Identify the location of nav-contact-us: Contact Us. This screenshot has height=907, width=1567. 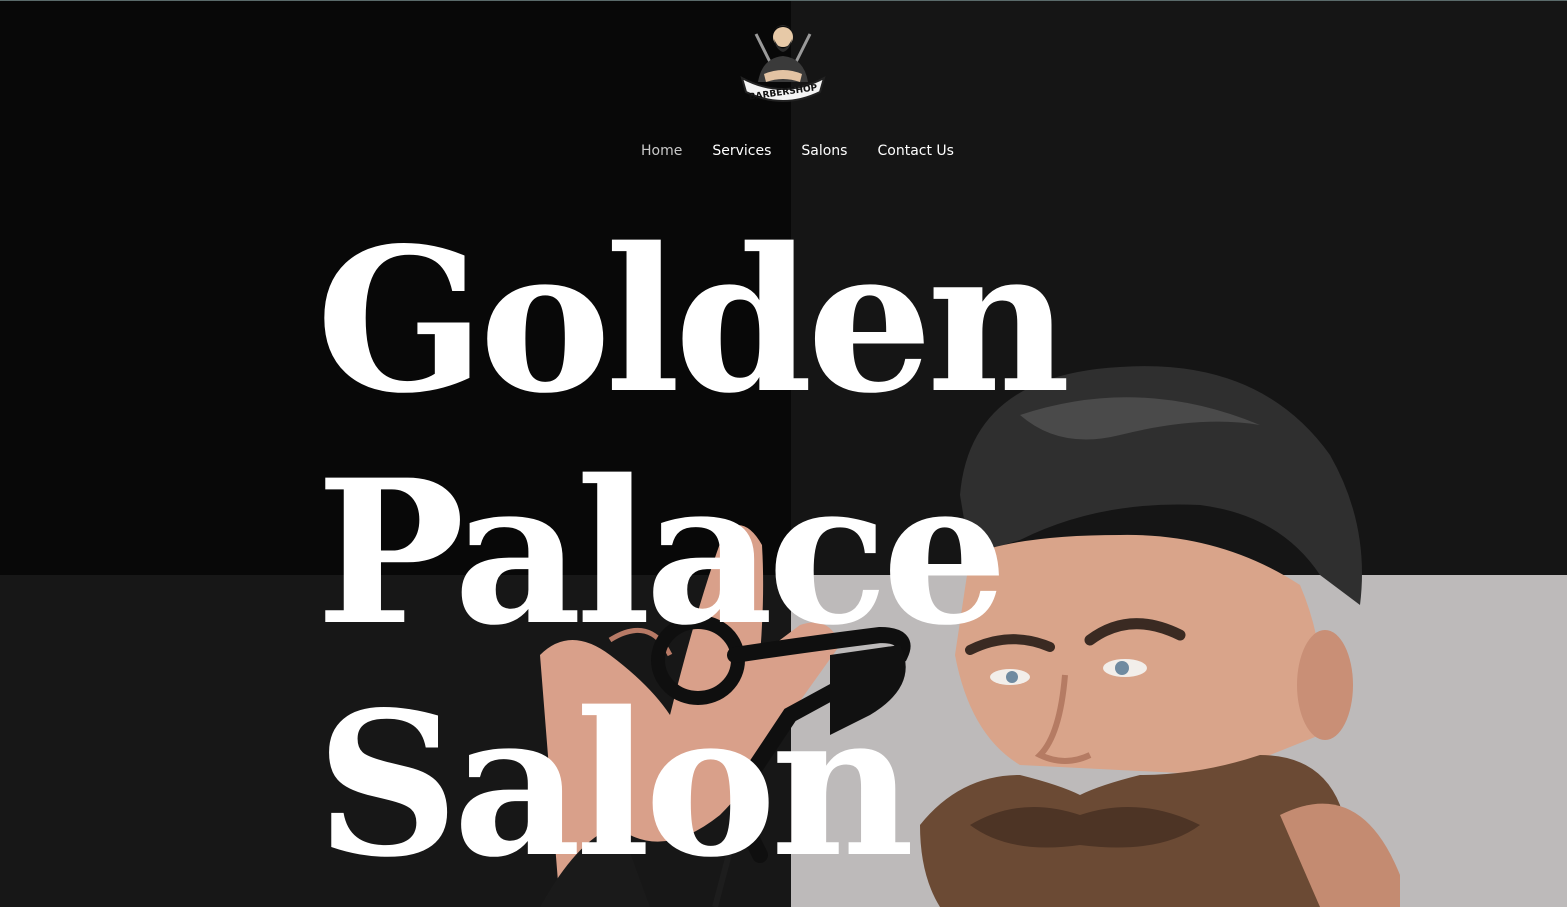
(915, 151).